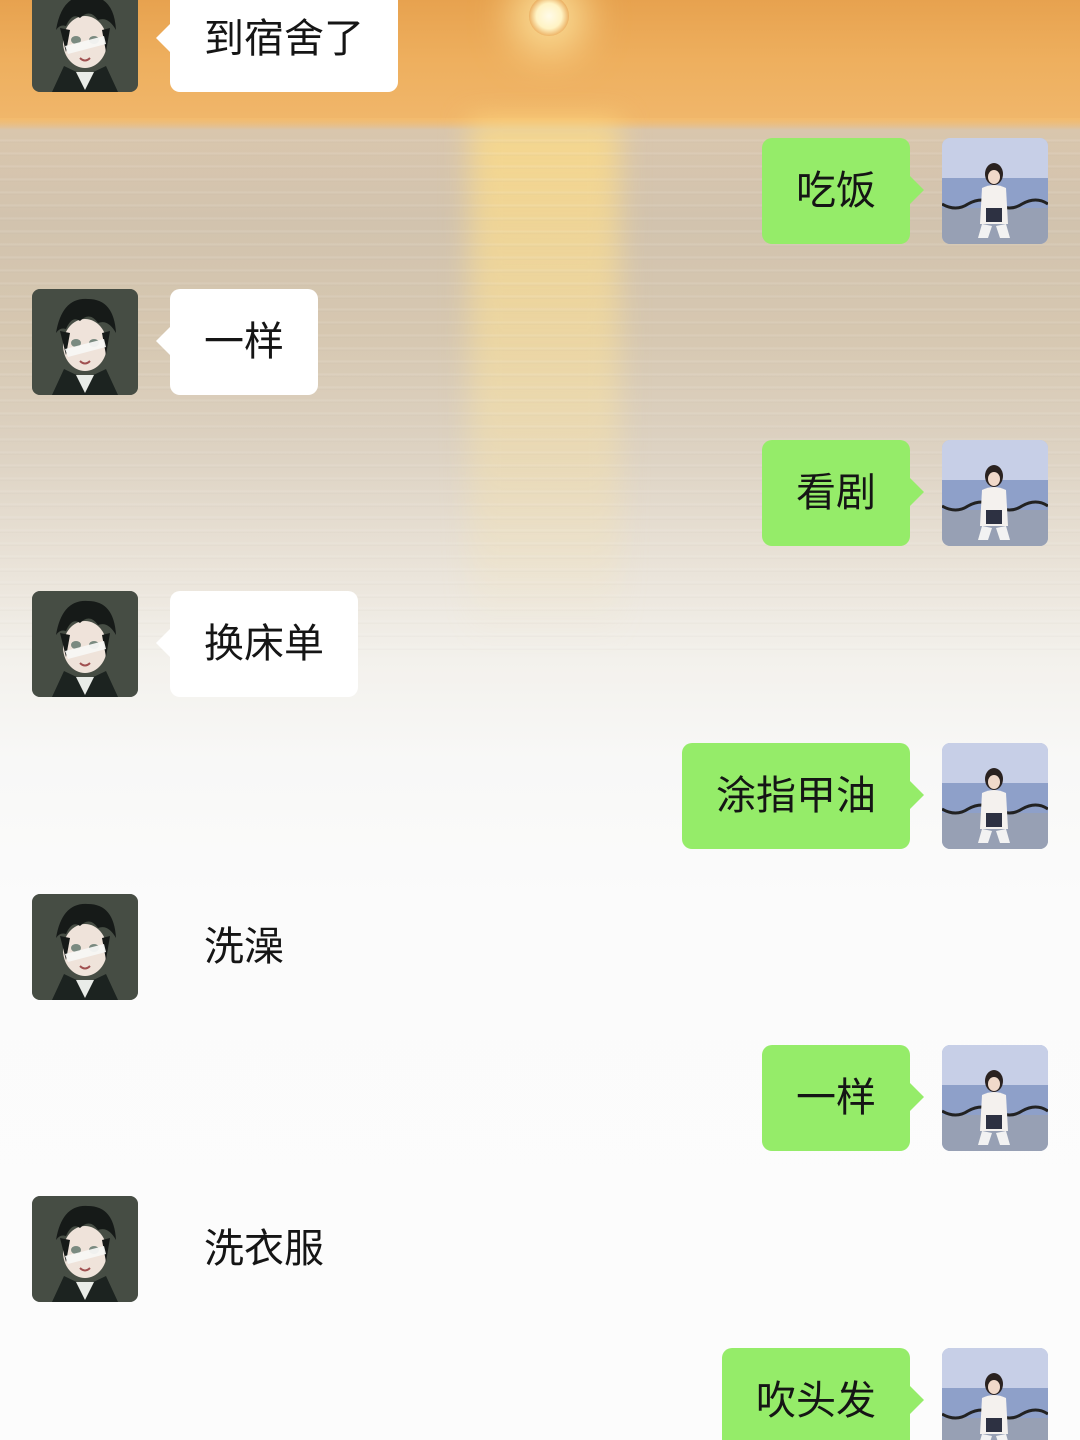  I want to click on message-bubble: 洗澡, so click(244, 947).